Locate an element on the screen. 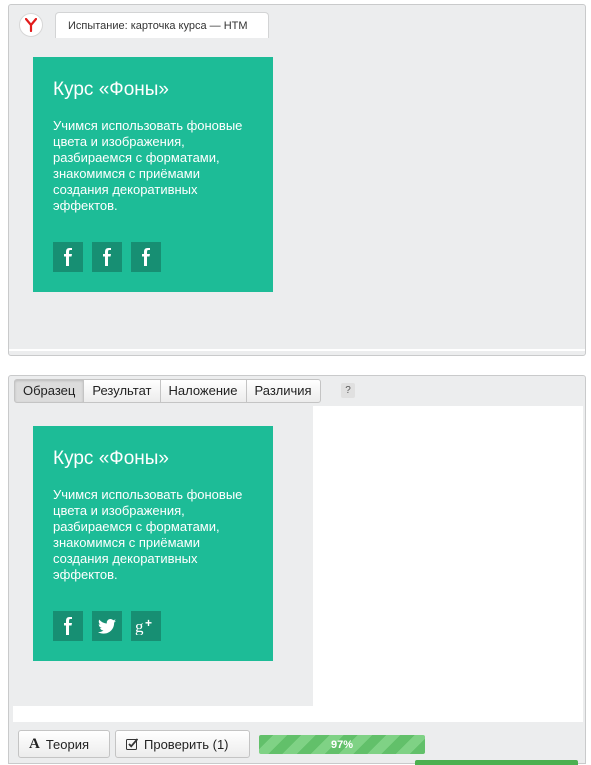  check-button: Проверить (1) is located at coordinates (182, 744).